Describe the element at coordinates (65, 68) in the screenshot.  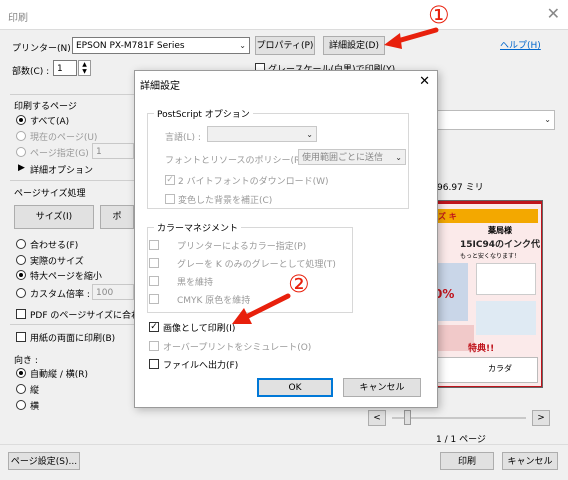
I see `copies-input: 1` at that location.